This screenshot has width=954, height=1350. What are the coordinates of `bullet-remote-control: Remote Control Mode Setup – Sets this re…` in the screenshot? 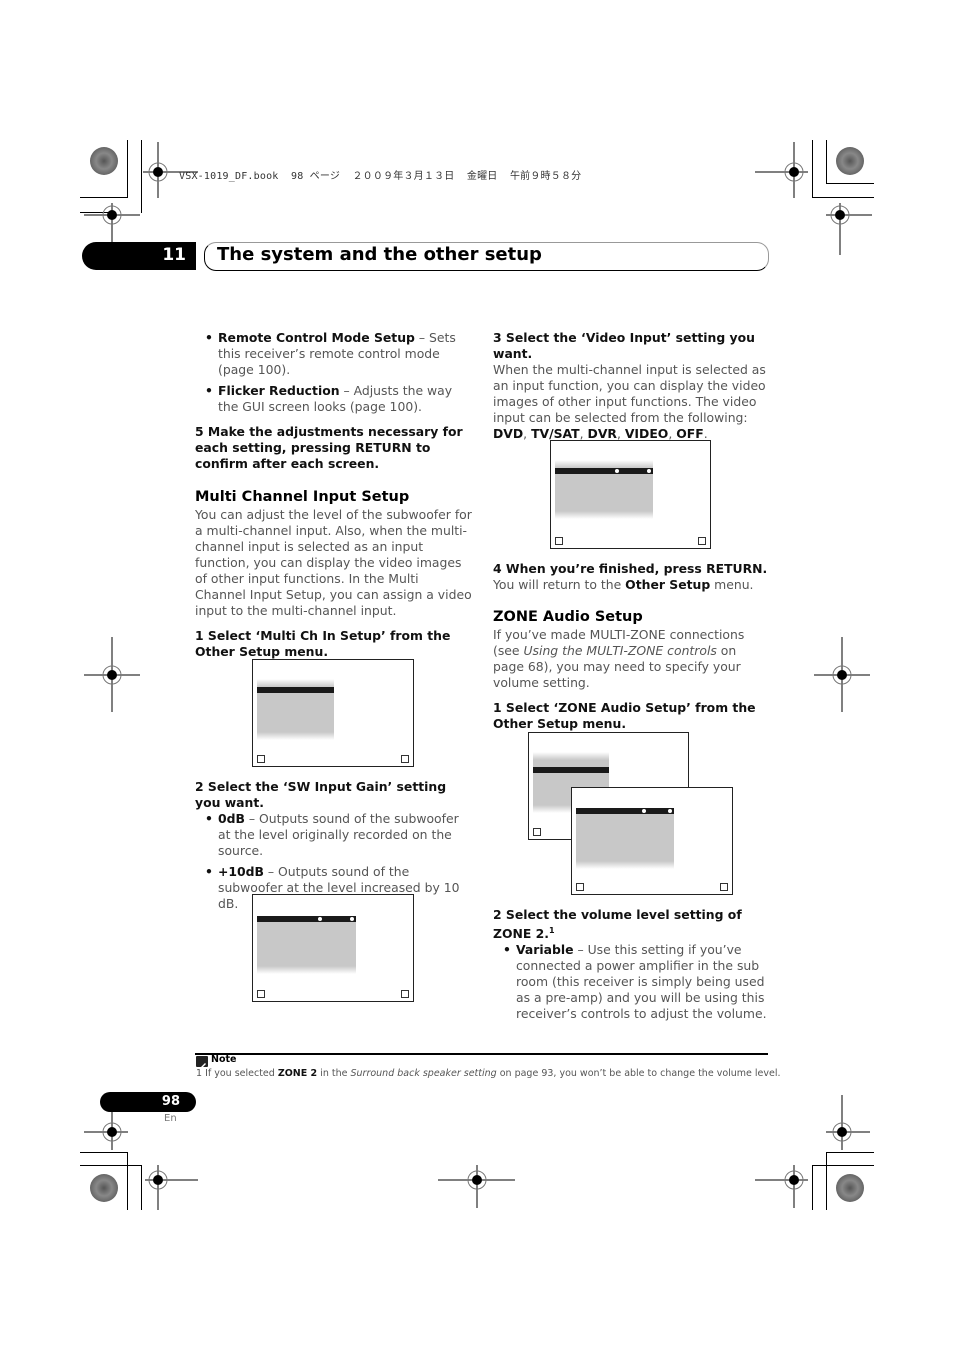 It's located at (334, 354).